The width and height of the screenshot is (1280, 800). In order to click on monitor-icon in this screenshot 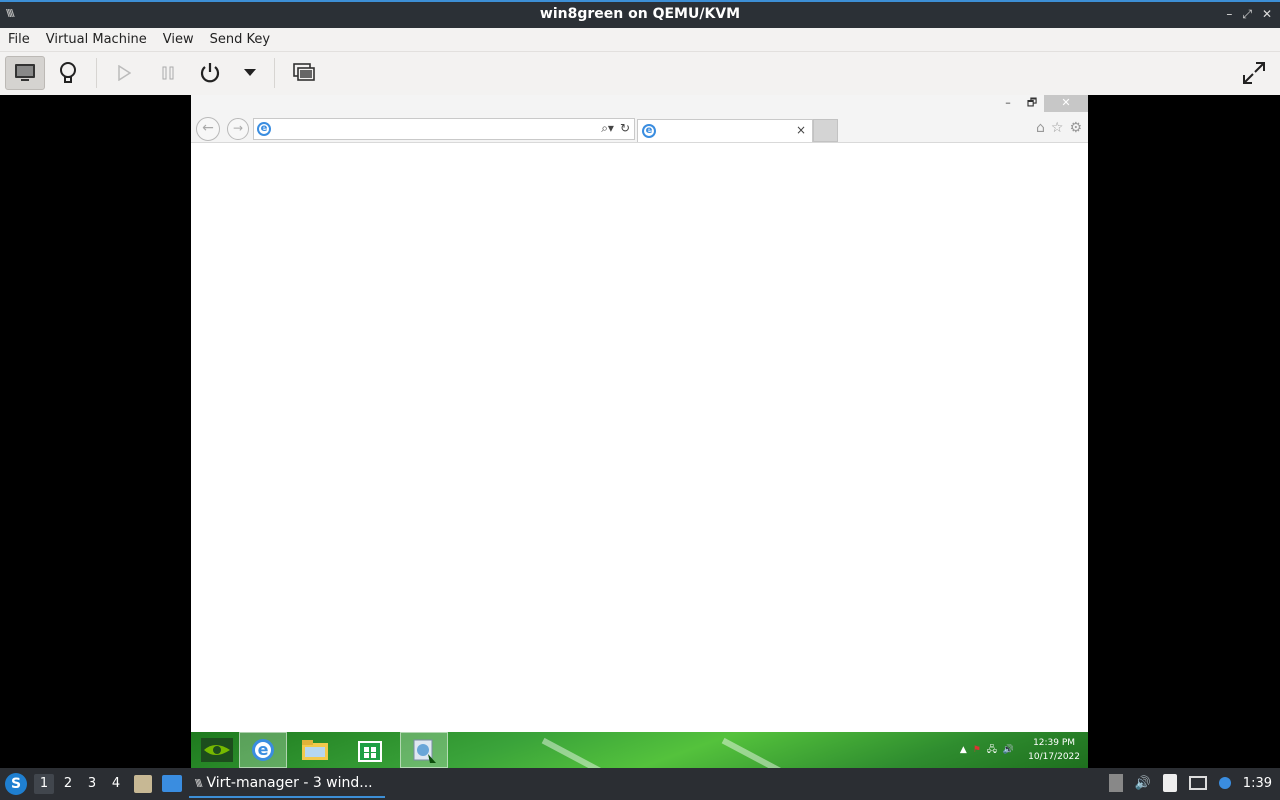, I will do `click(25, 72)`.